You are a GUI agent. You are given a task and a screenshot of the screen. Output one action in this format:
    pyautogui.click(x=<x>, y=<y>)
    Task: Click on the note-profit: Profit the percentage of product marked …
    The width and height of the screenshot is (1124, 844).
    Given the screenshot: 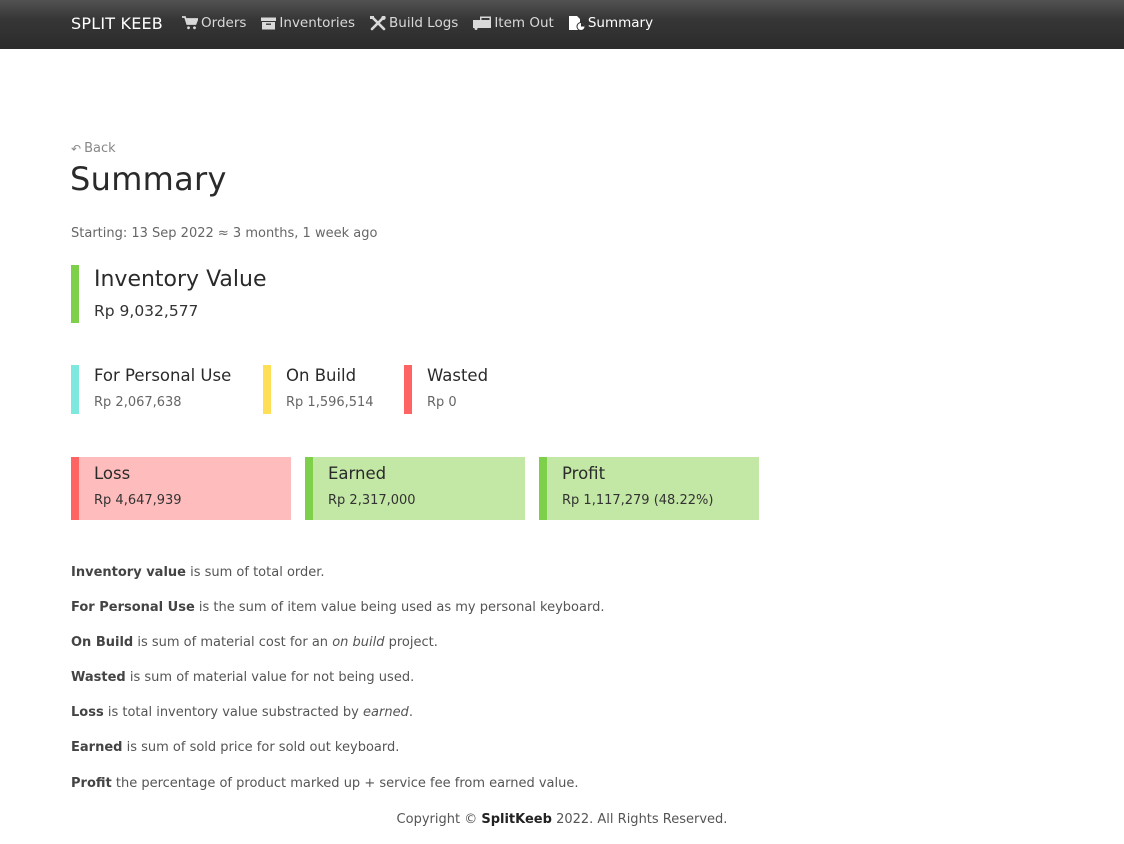 What is the action you would take?
    pyautogui.click(x=337, y=793)
    